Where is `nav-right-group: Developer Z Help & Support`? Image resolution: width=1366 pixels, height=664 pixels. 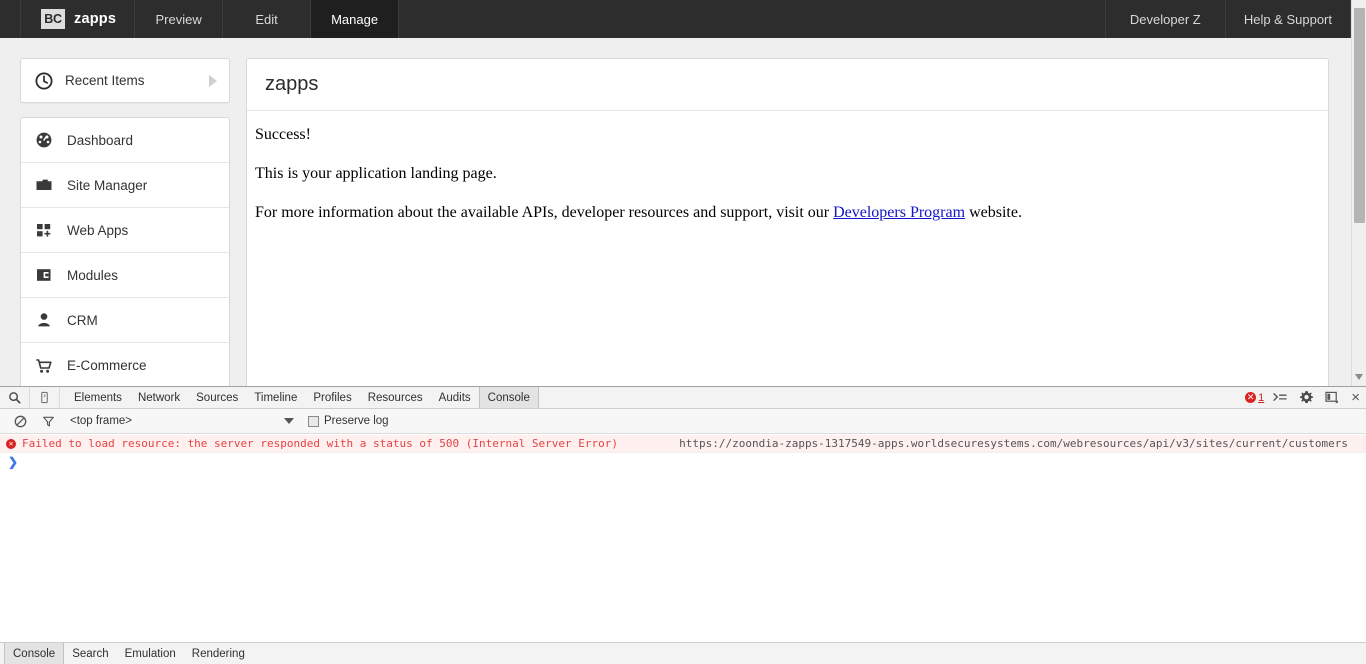
nav-right-group: Developer Z Help & Support is located at coordinates (1227, 19).